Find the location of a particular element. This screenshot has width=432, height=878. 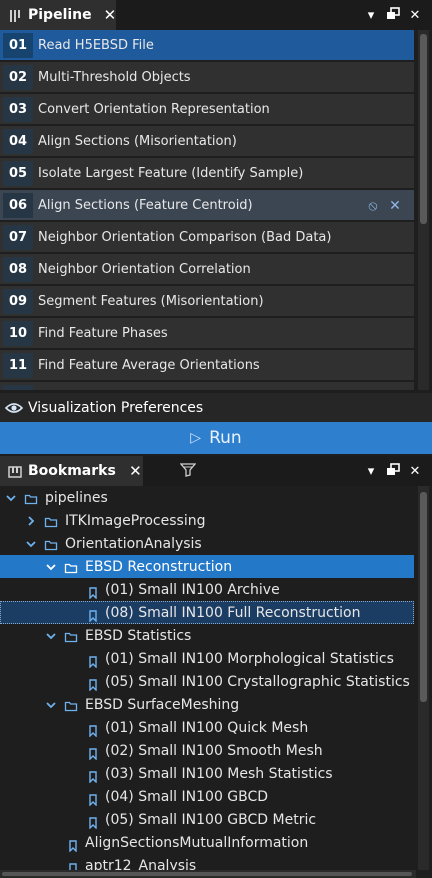

tree-bookmark-item: (03) Small IN100 Mesh Statistics is located at coordinates (207, 773).